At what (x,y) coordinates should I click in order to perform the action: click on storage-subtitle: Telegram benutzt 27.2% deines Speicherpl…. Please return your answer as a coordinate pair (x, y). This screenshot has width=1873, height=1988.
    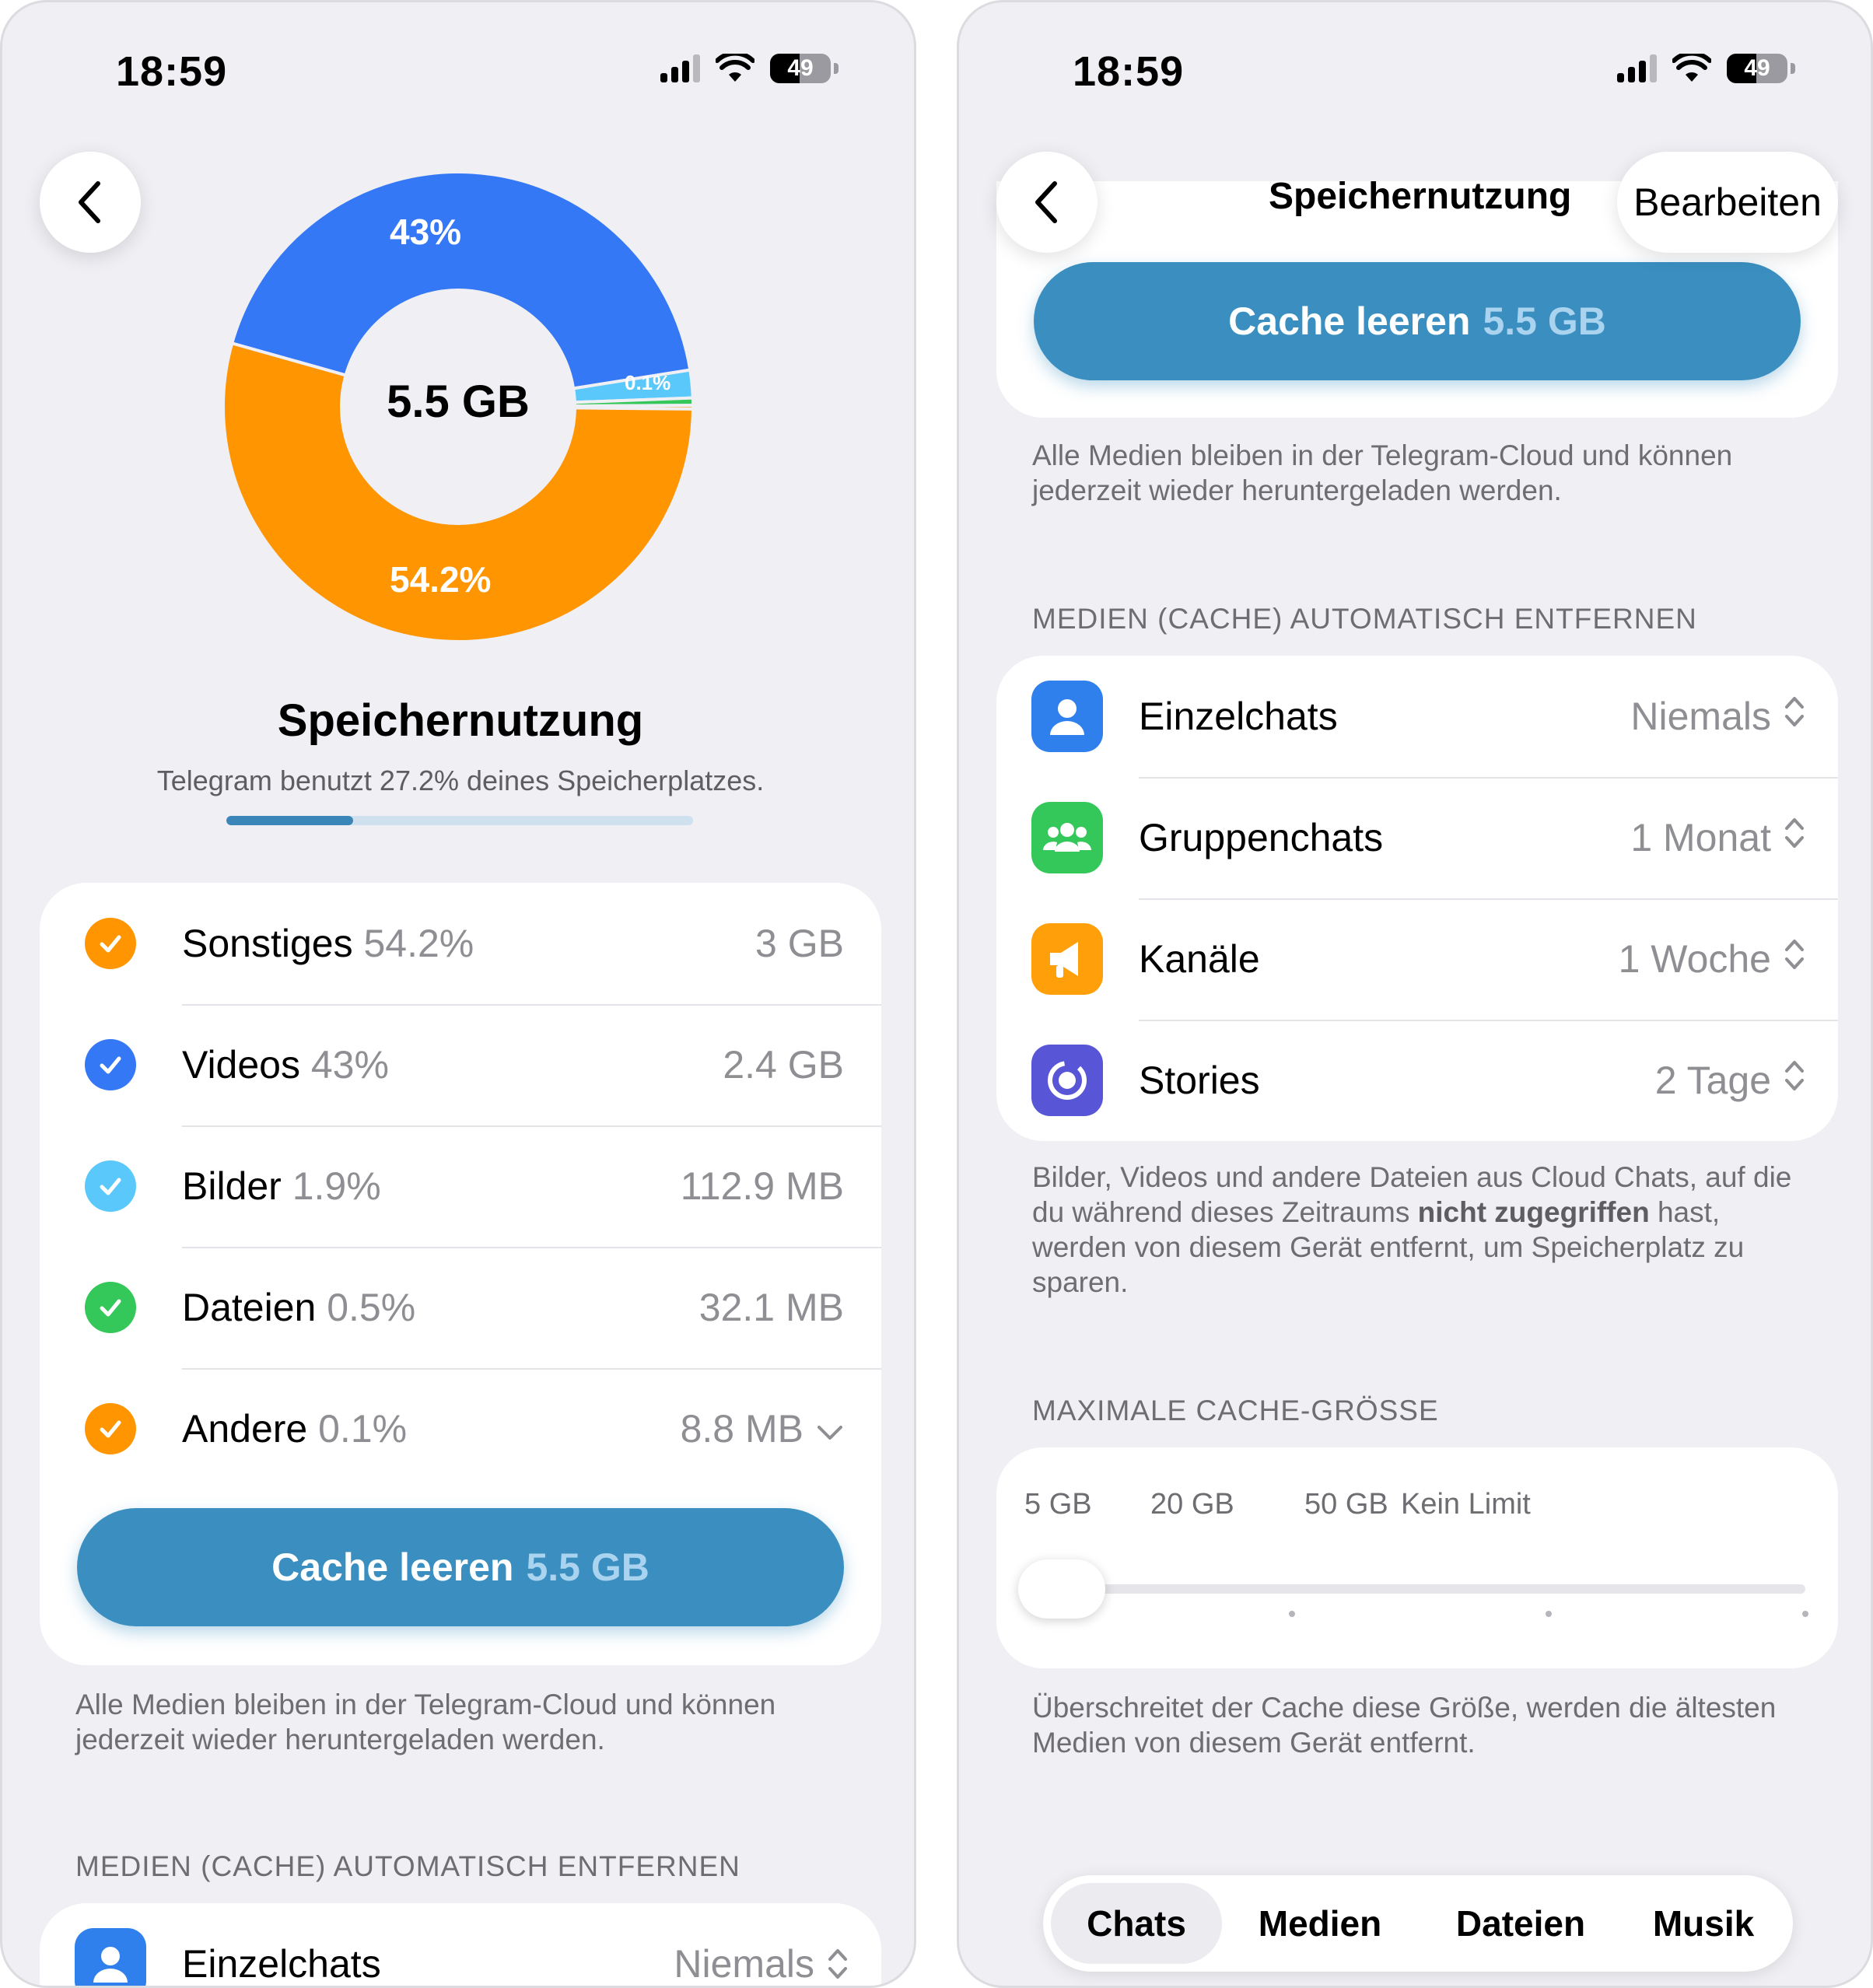
    Looking at the image, I should click on (461, 781).